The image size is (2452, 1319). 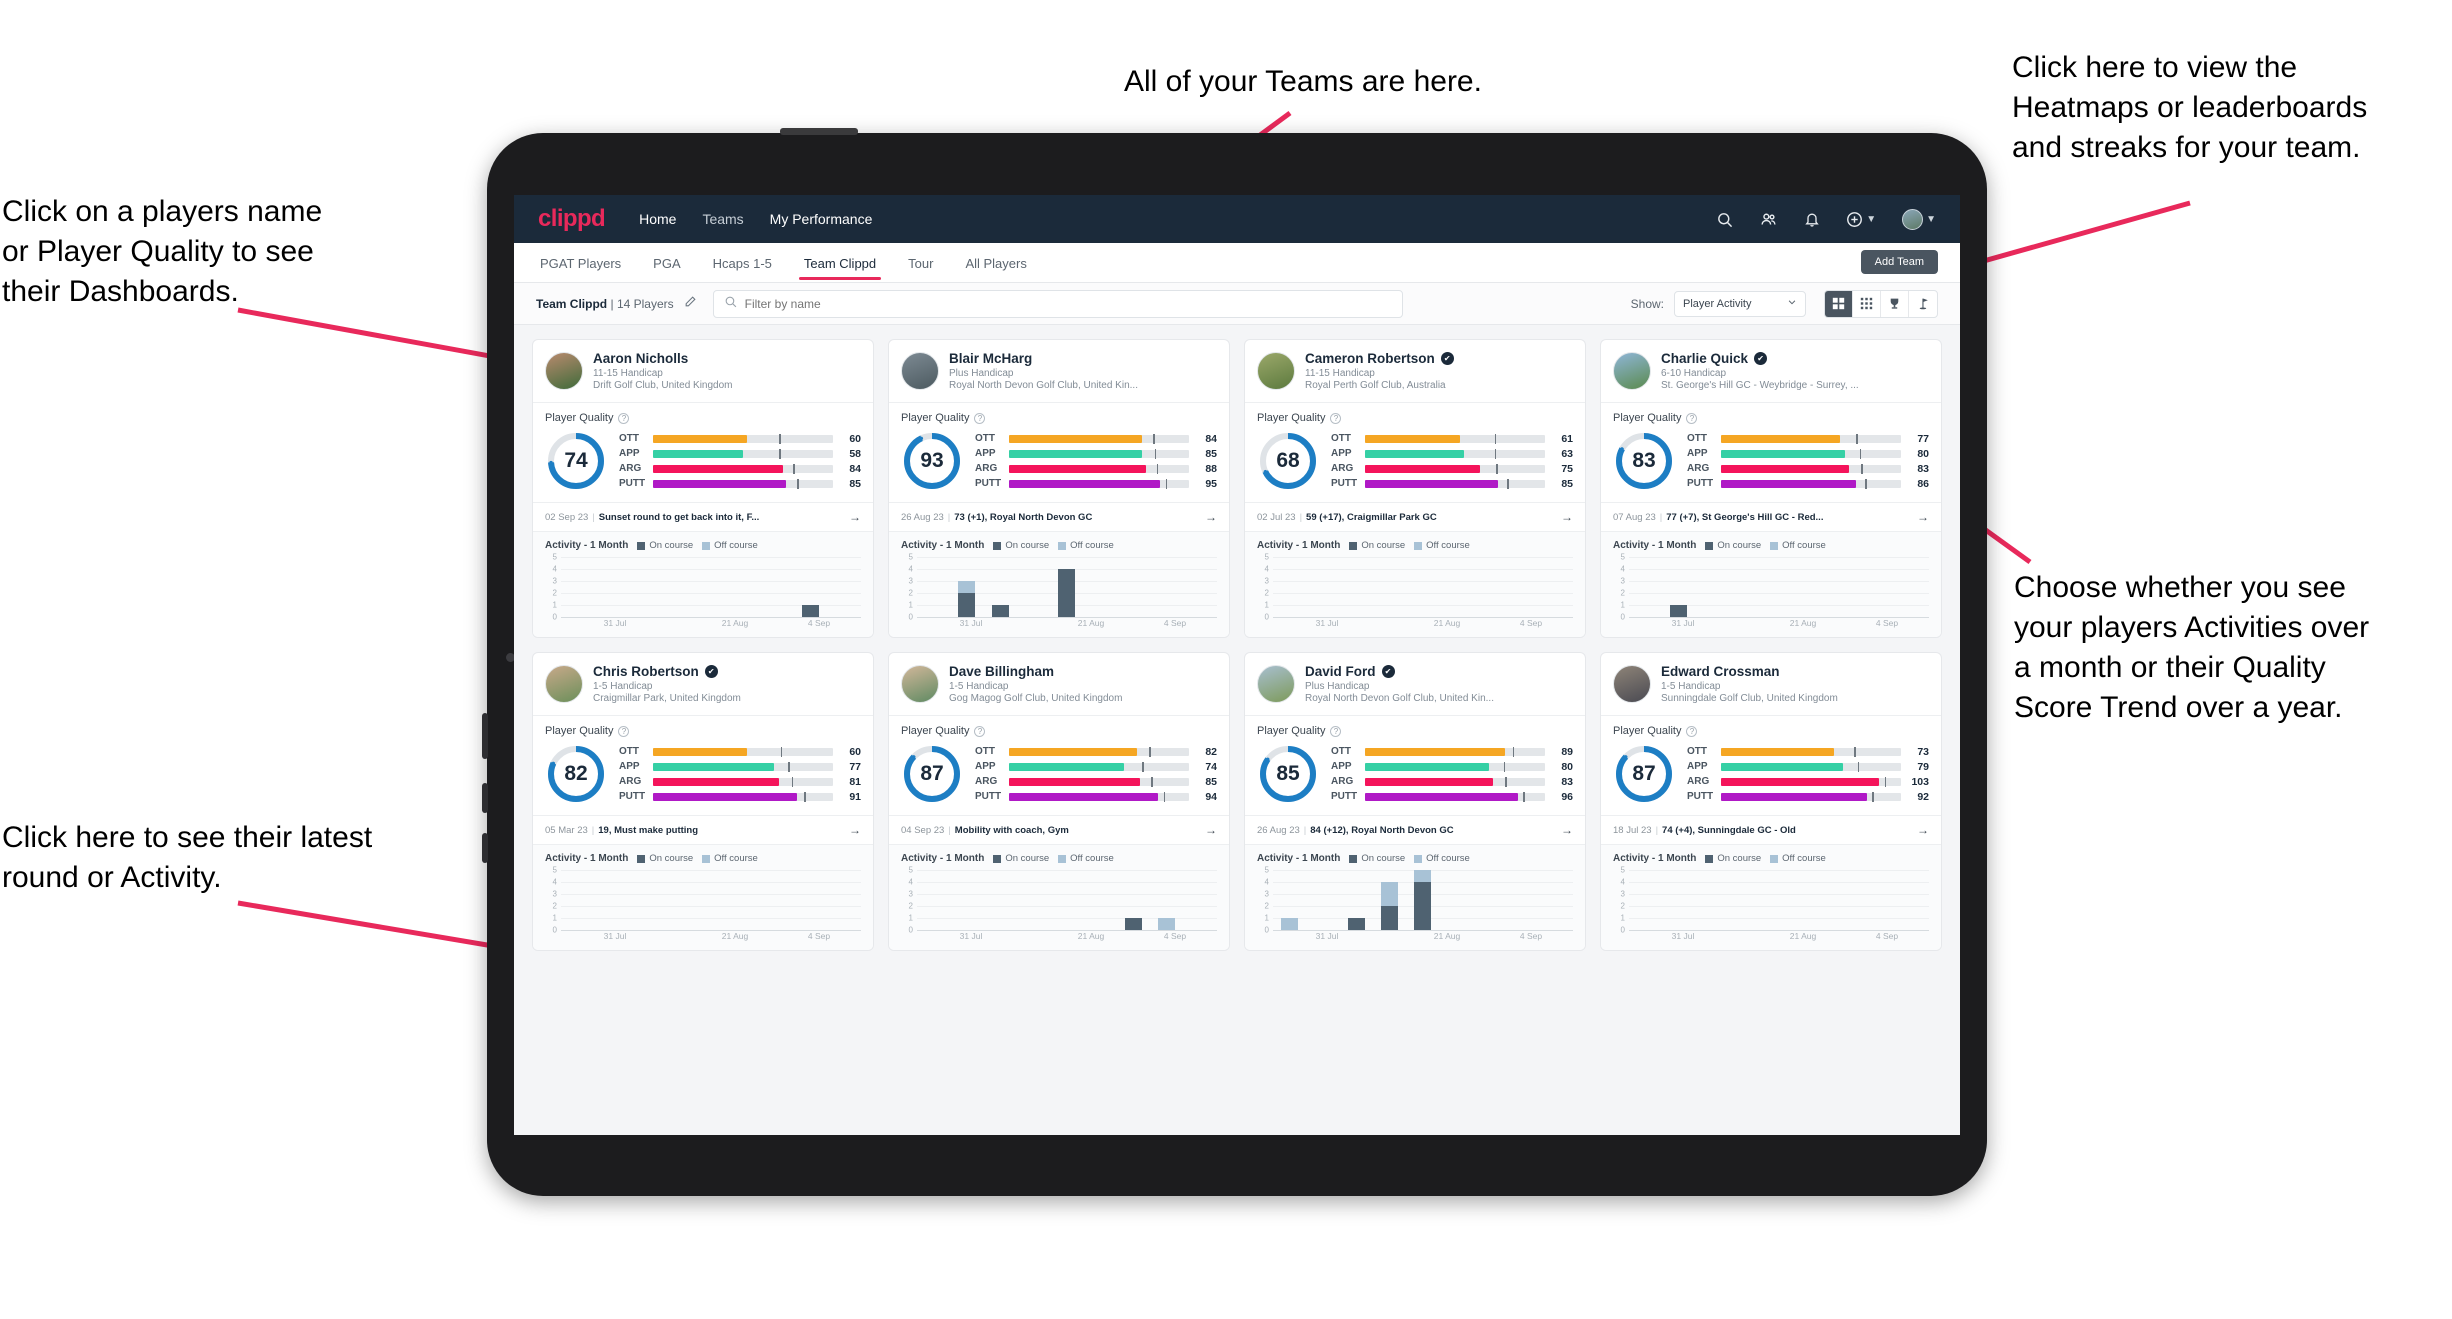 What do you see at coordinates (1923, 304) in the screenshot?
I see `flag-icon` at bounding box center [1923, 304].